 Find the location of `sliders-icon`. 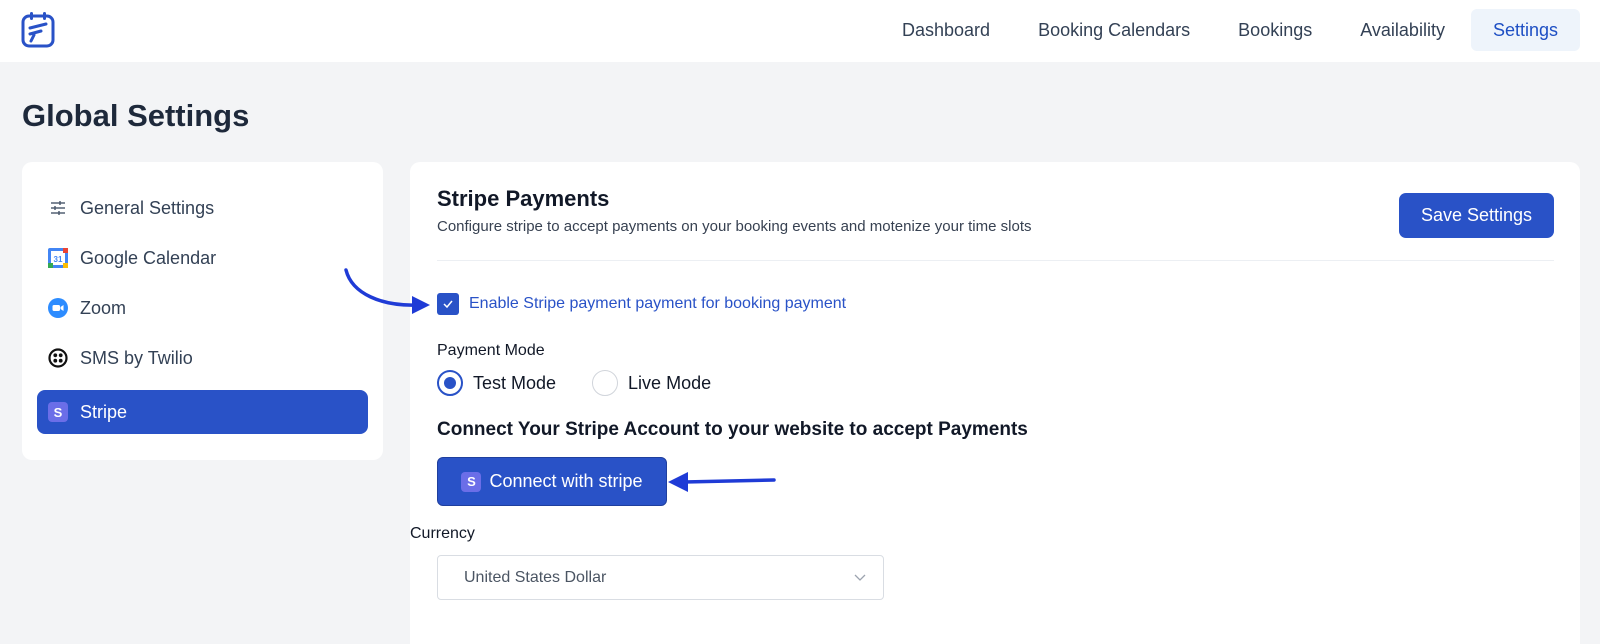

sliders-icon is located at coordinates (58, 208).